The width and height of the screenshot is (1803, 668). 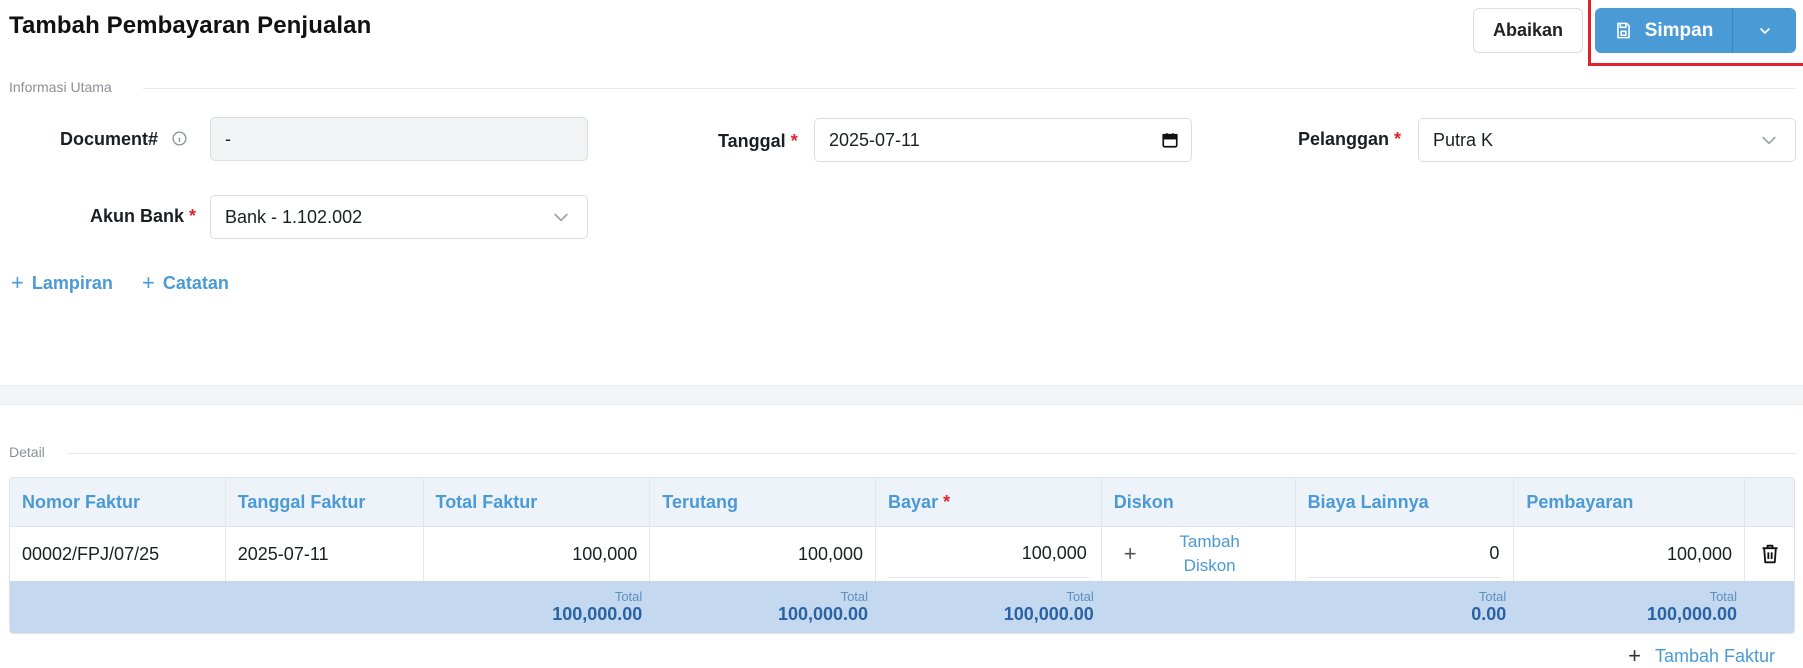 What do you see at coordinates (763, 502) in the screenshot?
I see `column-header: Terutang` at bounding box center [763, 502].